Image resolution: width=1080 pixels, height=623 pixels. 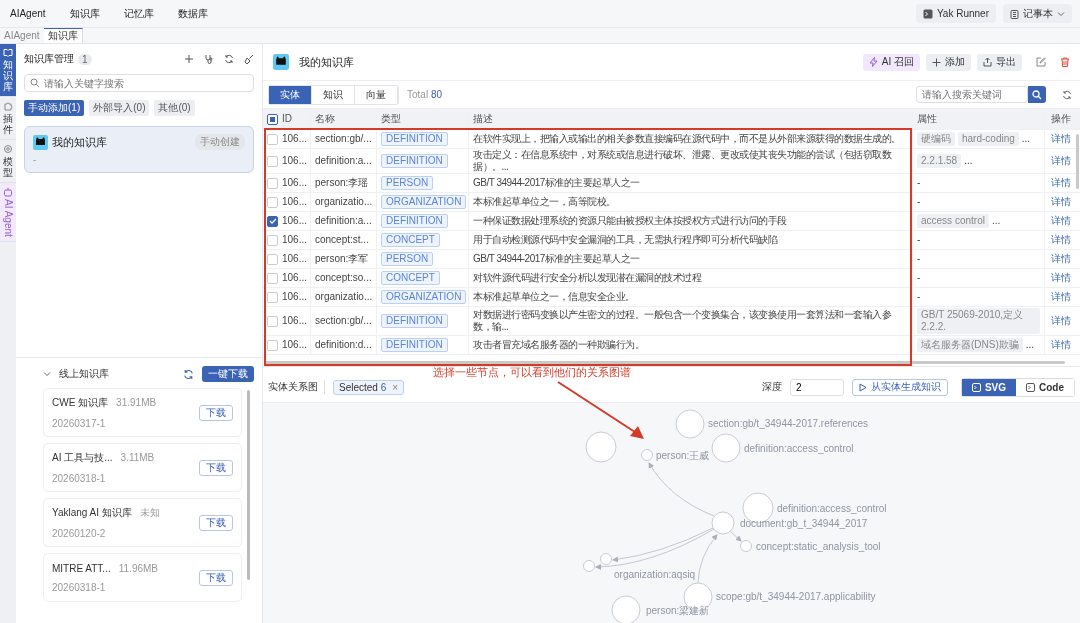 I want to click on depth-label: 深度, so click(x=771, y=387).